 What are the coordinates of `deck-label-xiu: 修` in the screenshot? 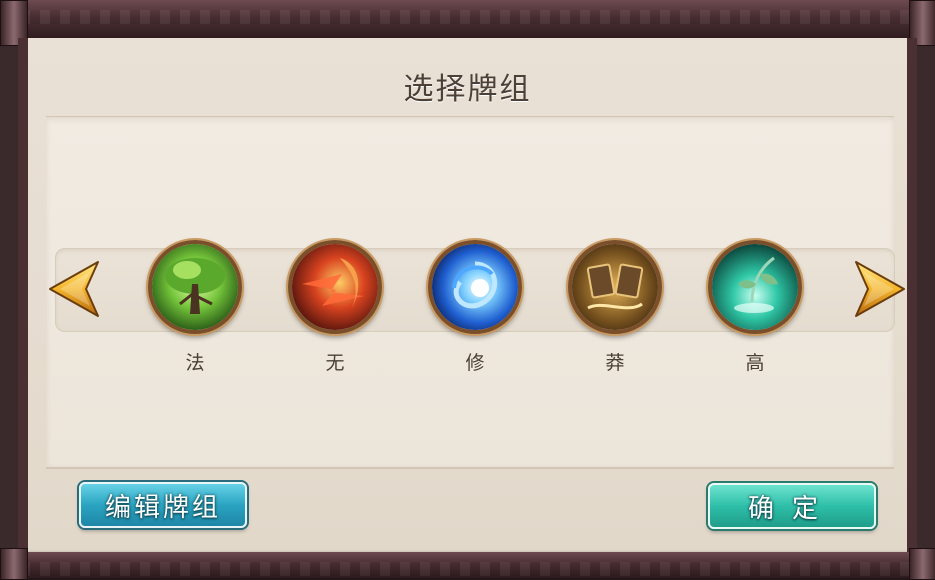 It's located at (475, 363).